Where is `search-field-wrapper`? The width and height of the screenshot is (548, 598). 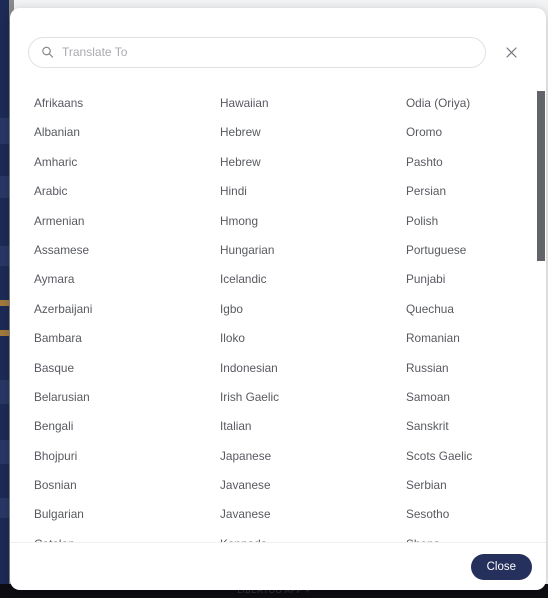 search-field-wrapper is located at coordinates (257, 52).